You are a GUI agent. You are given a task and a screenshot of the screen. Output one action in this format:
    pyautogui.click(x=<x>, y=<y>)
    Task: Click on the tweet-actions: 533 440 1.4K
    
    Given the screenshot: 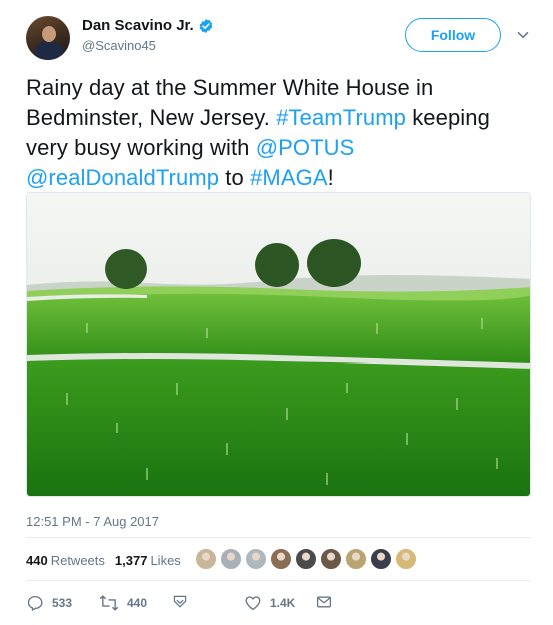 What is the action you would take?
    pyautogui.click(x=186, y=604)
    